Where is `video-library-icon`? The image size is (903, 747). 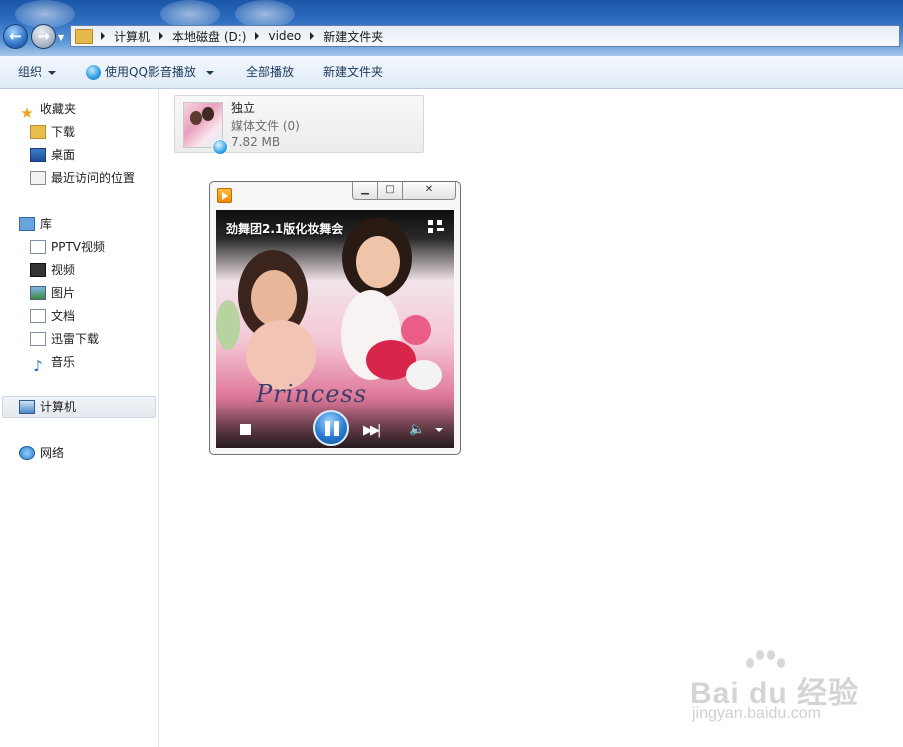
video-library-icon is located at coordinates (38, 269).